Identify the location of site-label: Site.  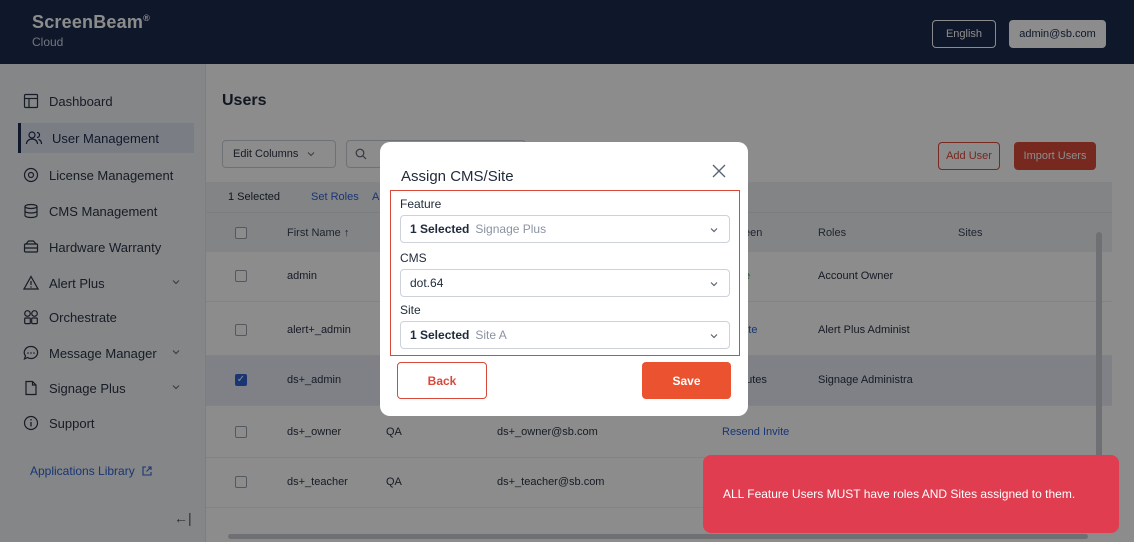
(410, 310).